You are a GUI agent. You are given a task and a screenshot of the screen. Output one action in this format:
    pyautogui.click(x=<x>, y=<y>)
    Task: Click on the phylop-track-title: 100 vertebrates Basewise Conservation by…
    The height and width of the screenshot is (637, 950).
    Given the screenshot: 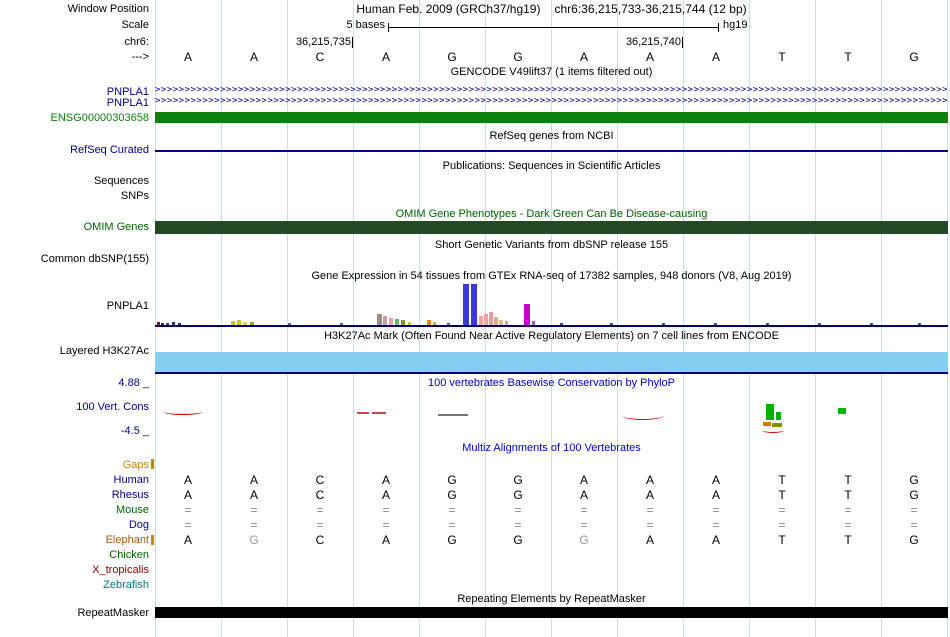 What is the action you would take?
    pyautogui.click(x=551, y=383)
    